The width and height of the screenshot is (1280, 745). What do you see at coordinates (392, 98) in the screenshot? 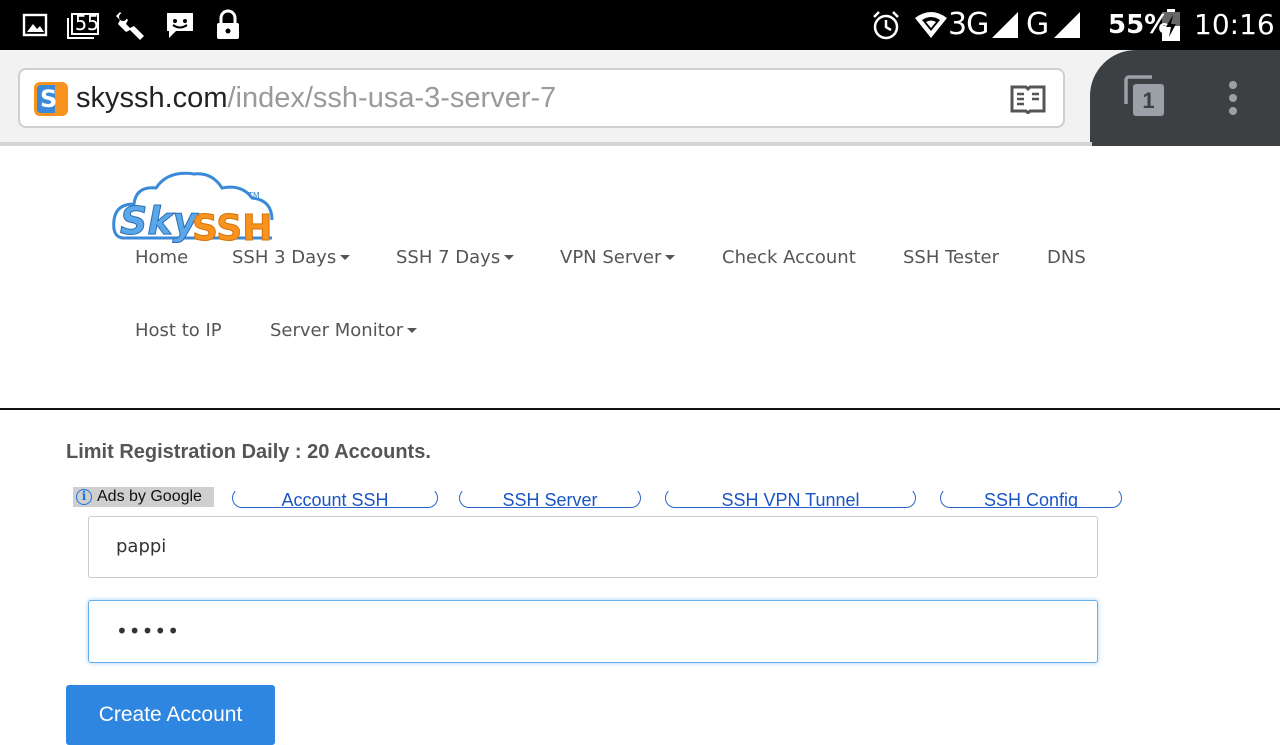
I see `url-path: /index/ssh-usa-3-server-7` at bounding box center [392, 98].